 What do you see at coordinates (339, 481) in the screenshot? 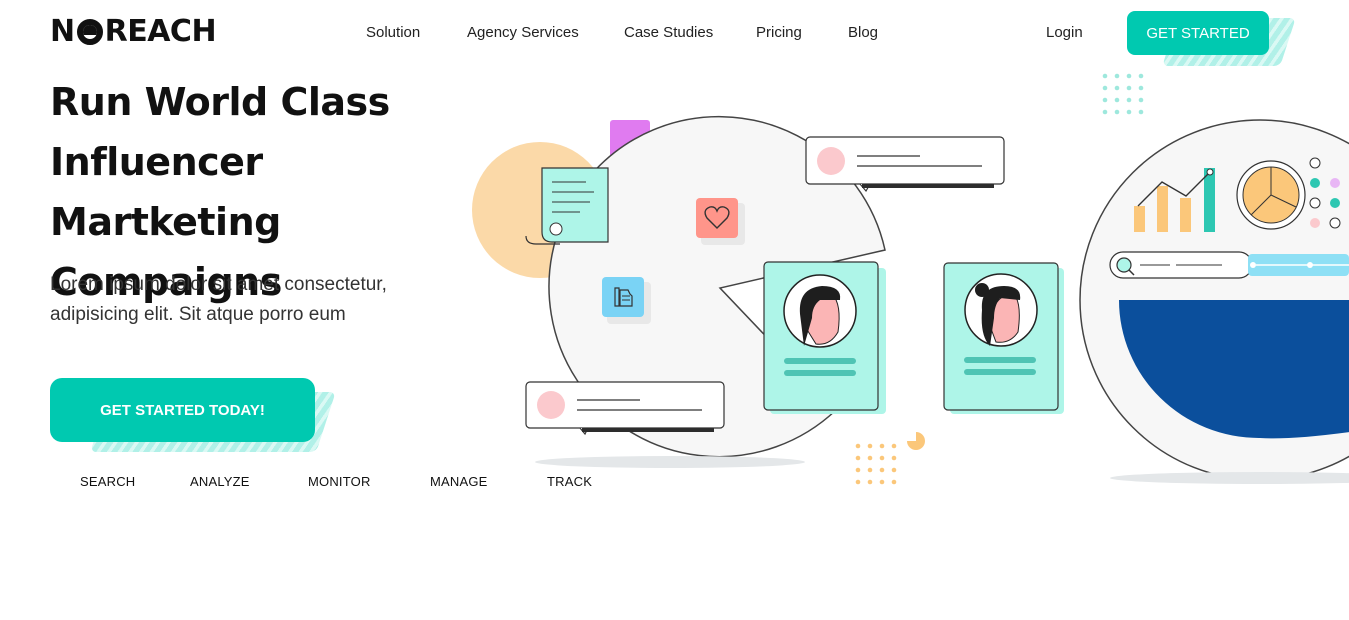
I see `feature-monitor: MONITOR` at bounding box center [339, 481].